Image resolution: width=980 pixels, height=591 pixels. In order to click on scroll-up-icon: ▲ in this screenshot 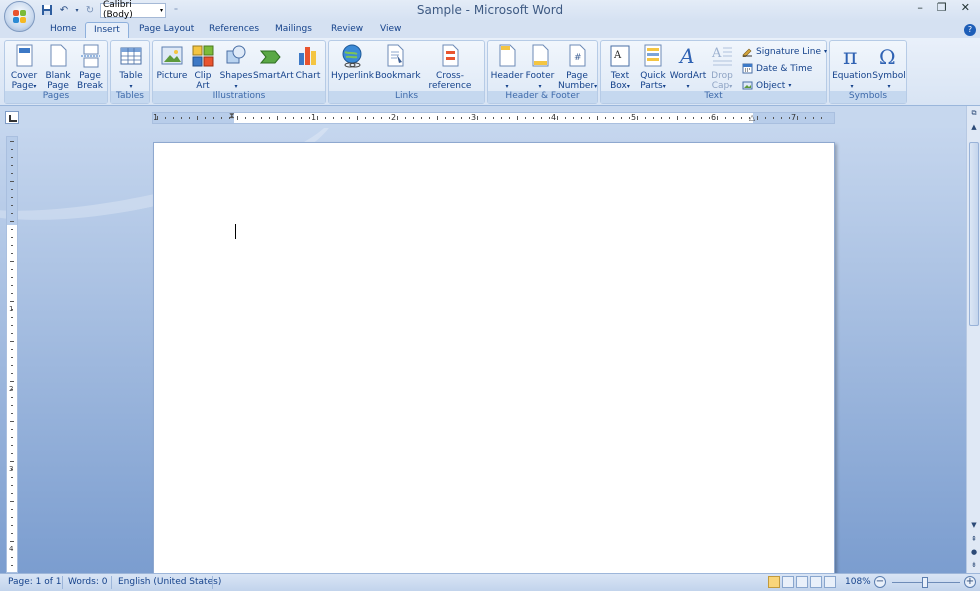, I will do `click(974, 127)`.